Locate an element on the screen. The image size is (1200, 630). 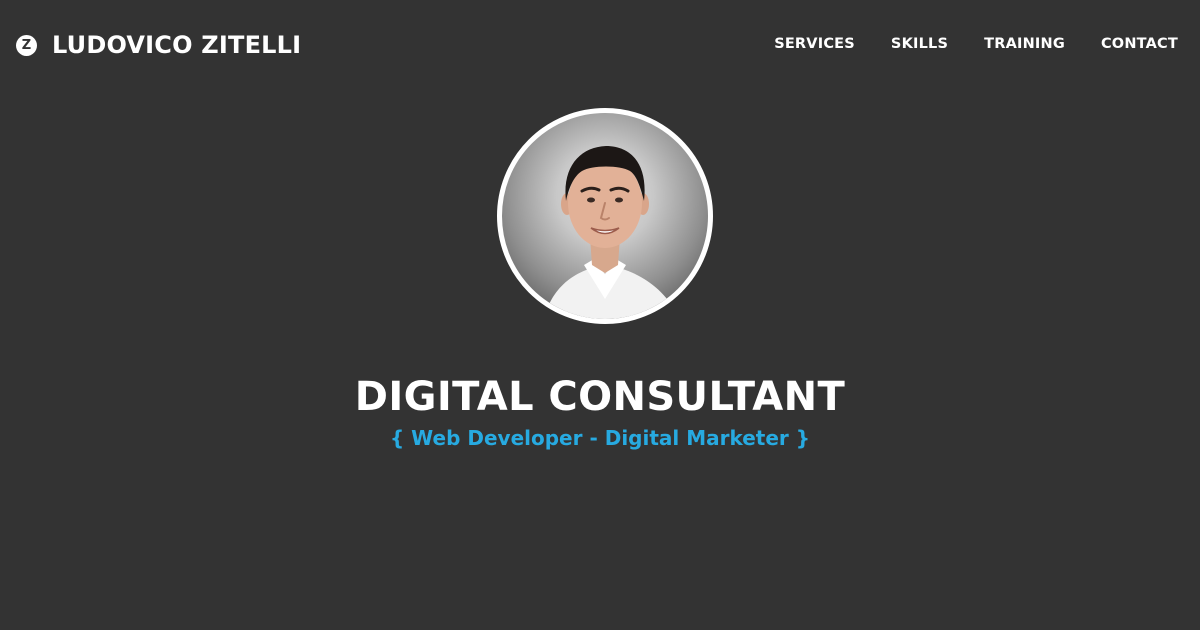
brand-name: LUDOVICO ZITELLI is located at coordinates (177, 45).